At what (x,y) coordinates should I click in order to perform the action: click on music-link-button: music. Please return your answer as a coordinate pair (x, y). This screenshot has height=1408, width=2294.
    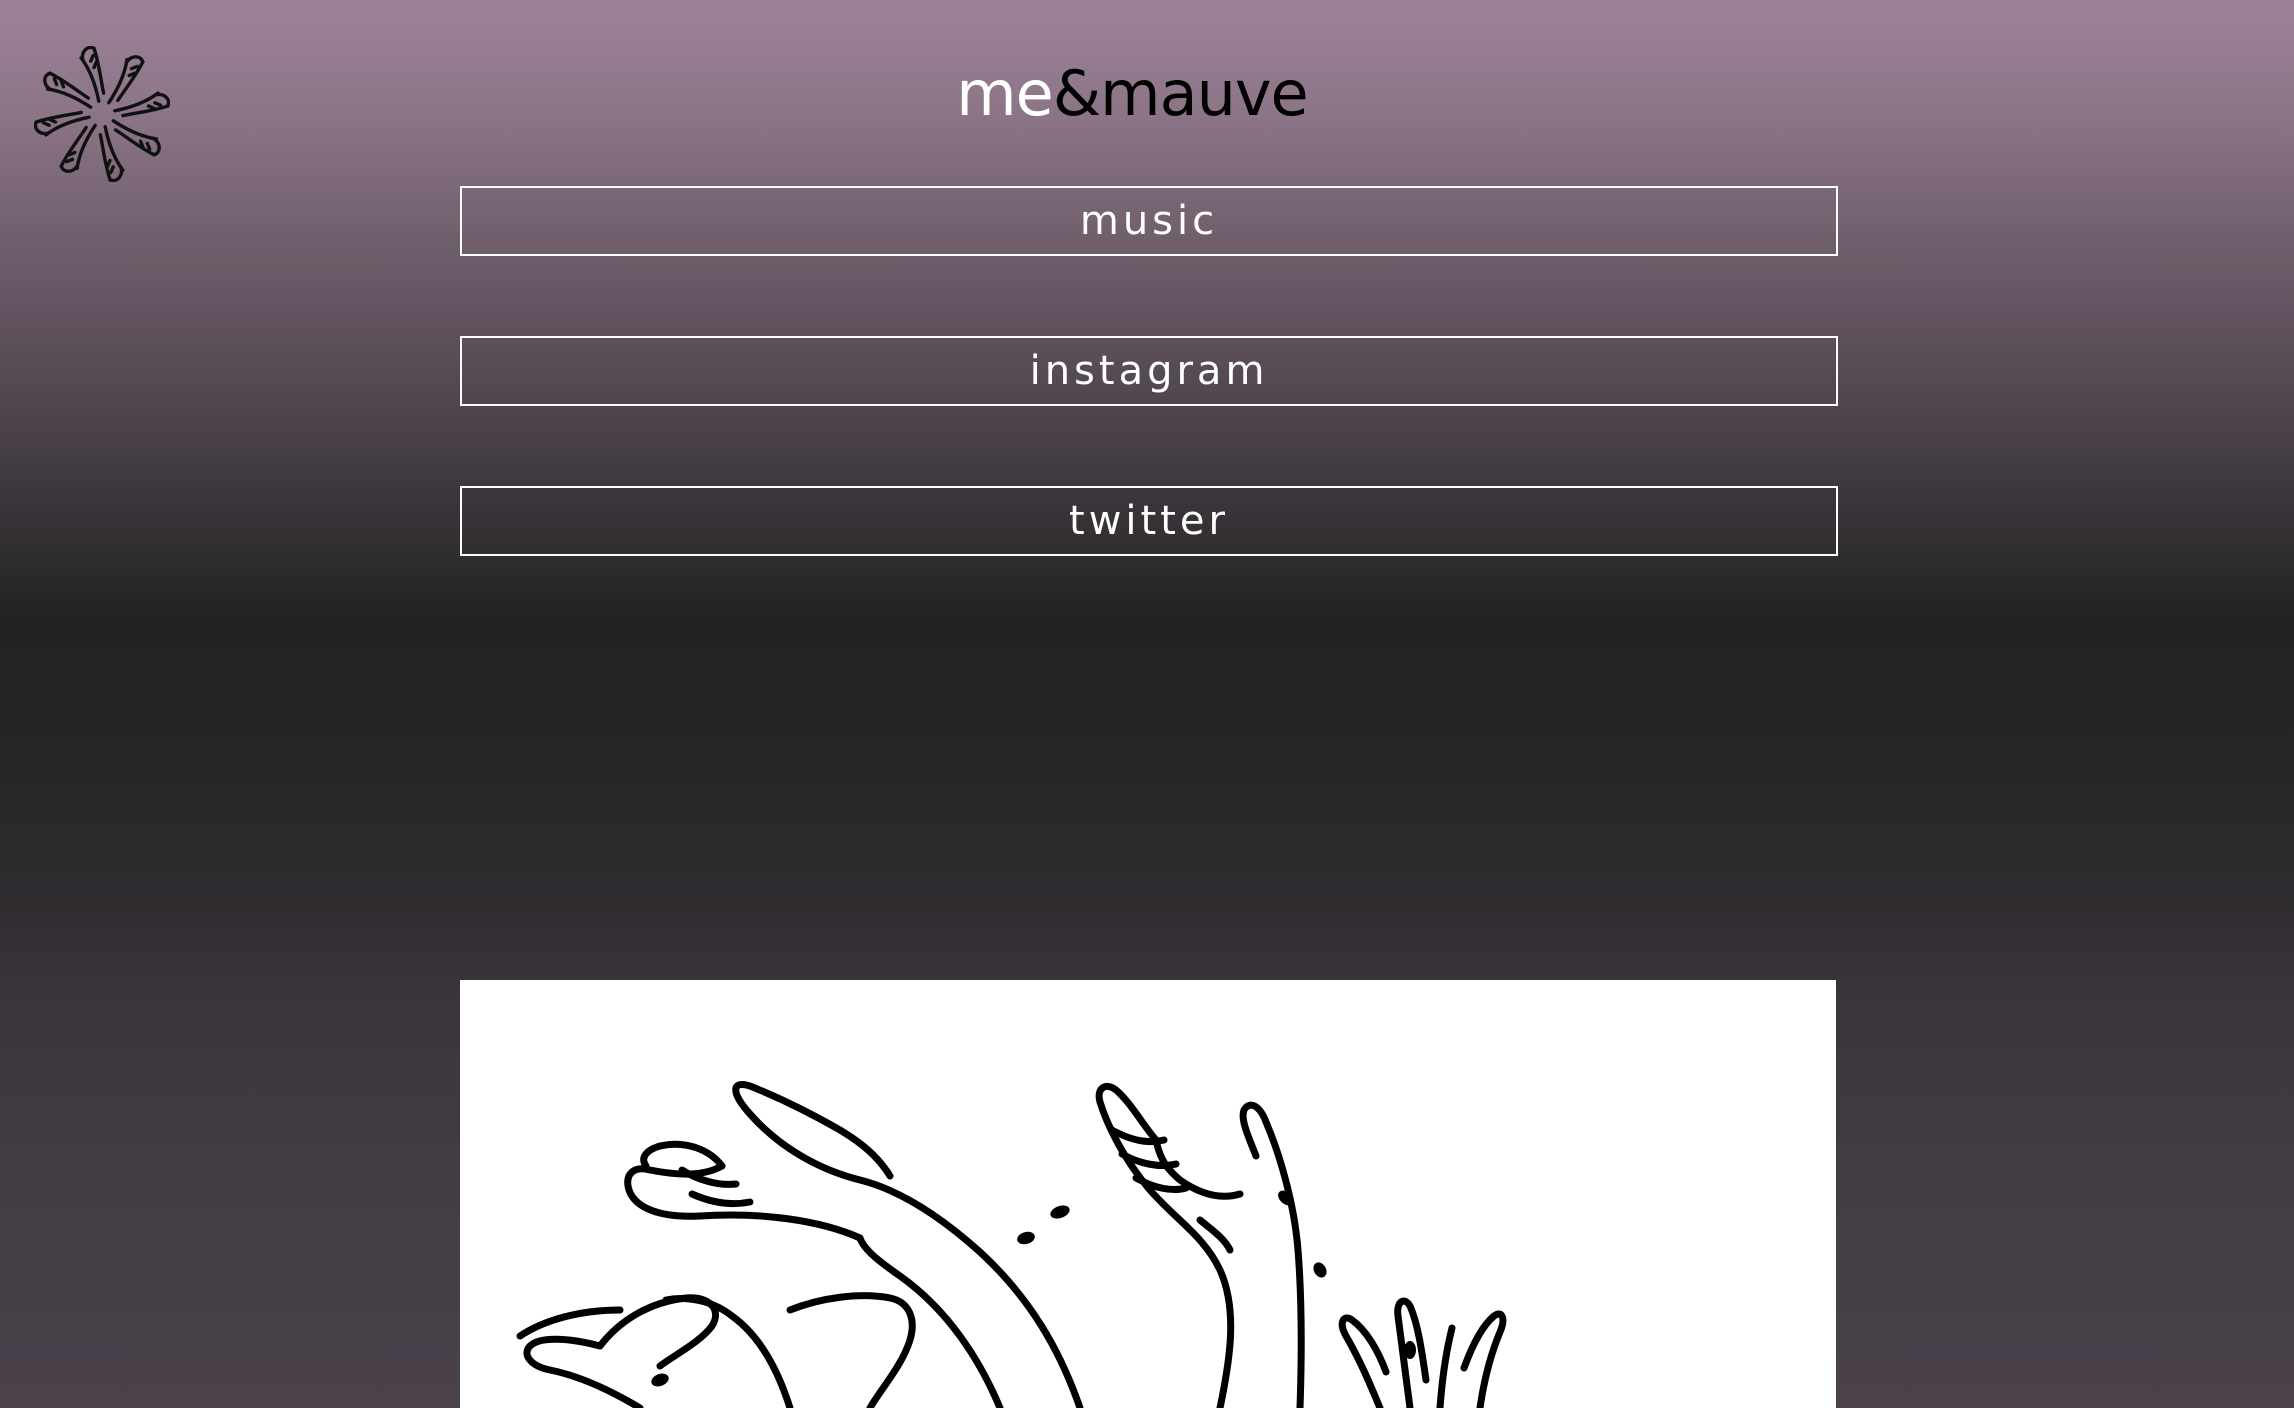
    Looking at the image, I should click on (1149, 221).